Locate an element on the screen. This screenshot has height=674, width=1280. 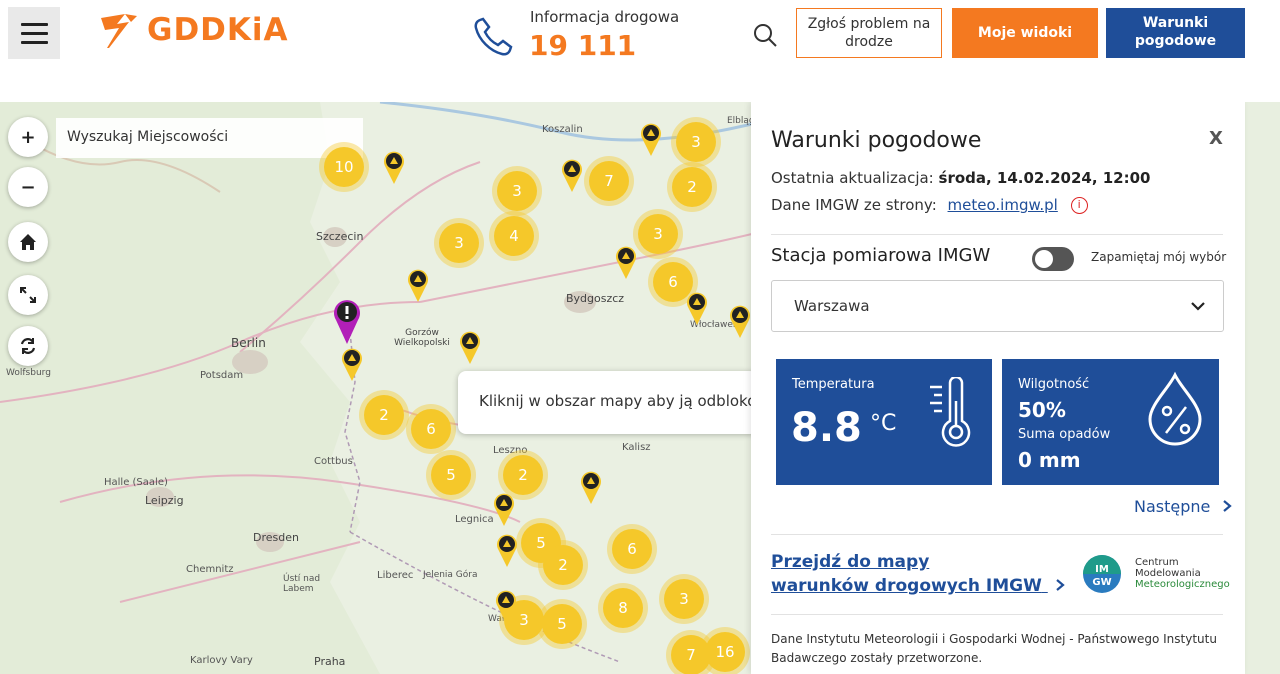
incident-cluster: 4 is located at coordinates (514, 236).